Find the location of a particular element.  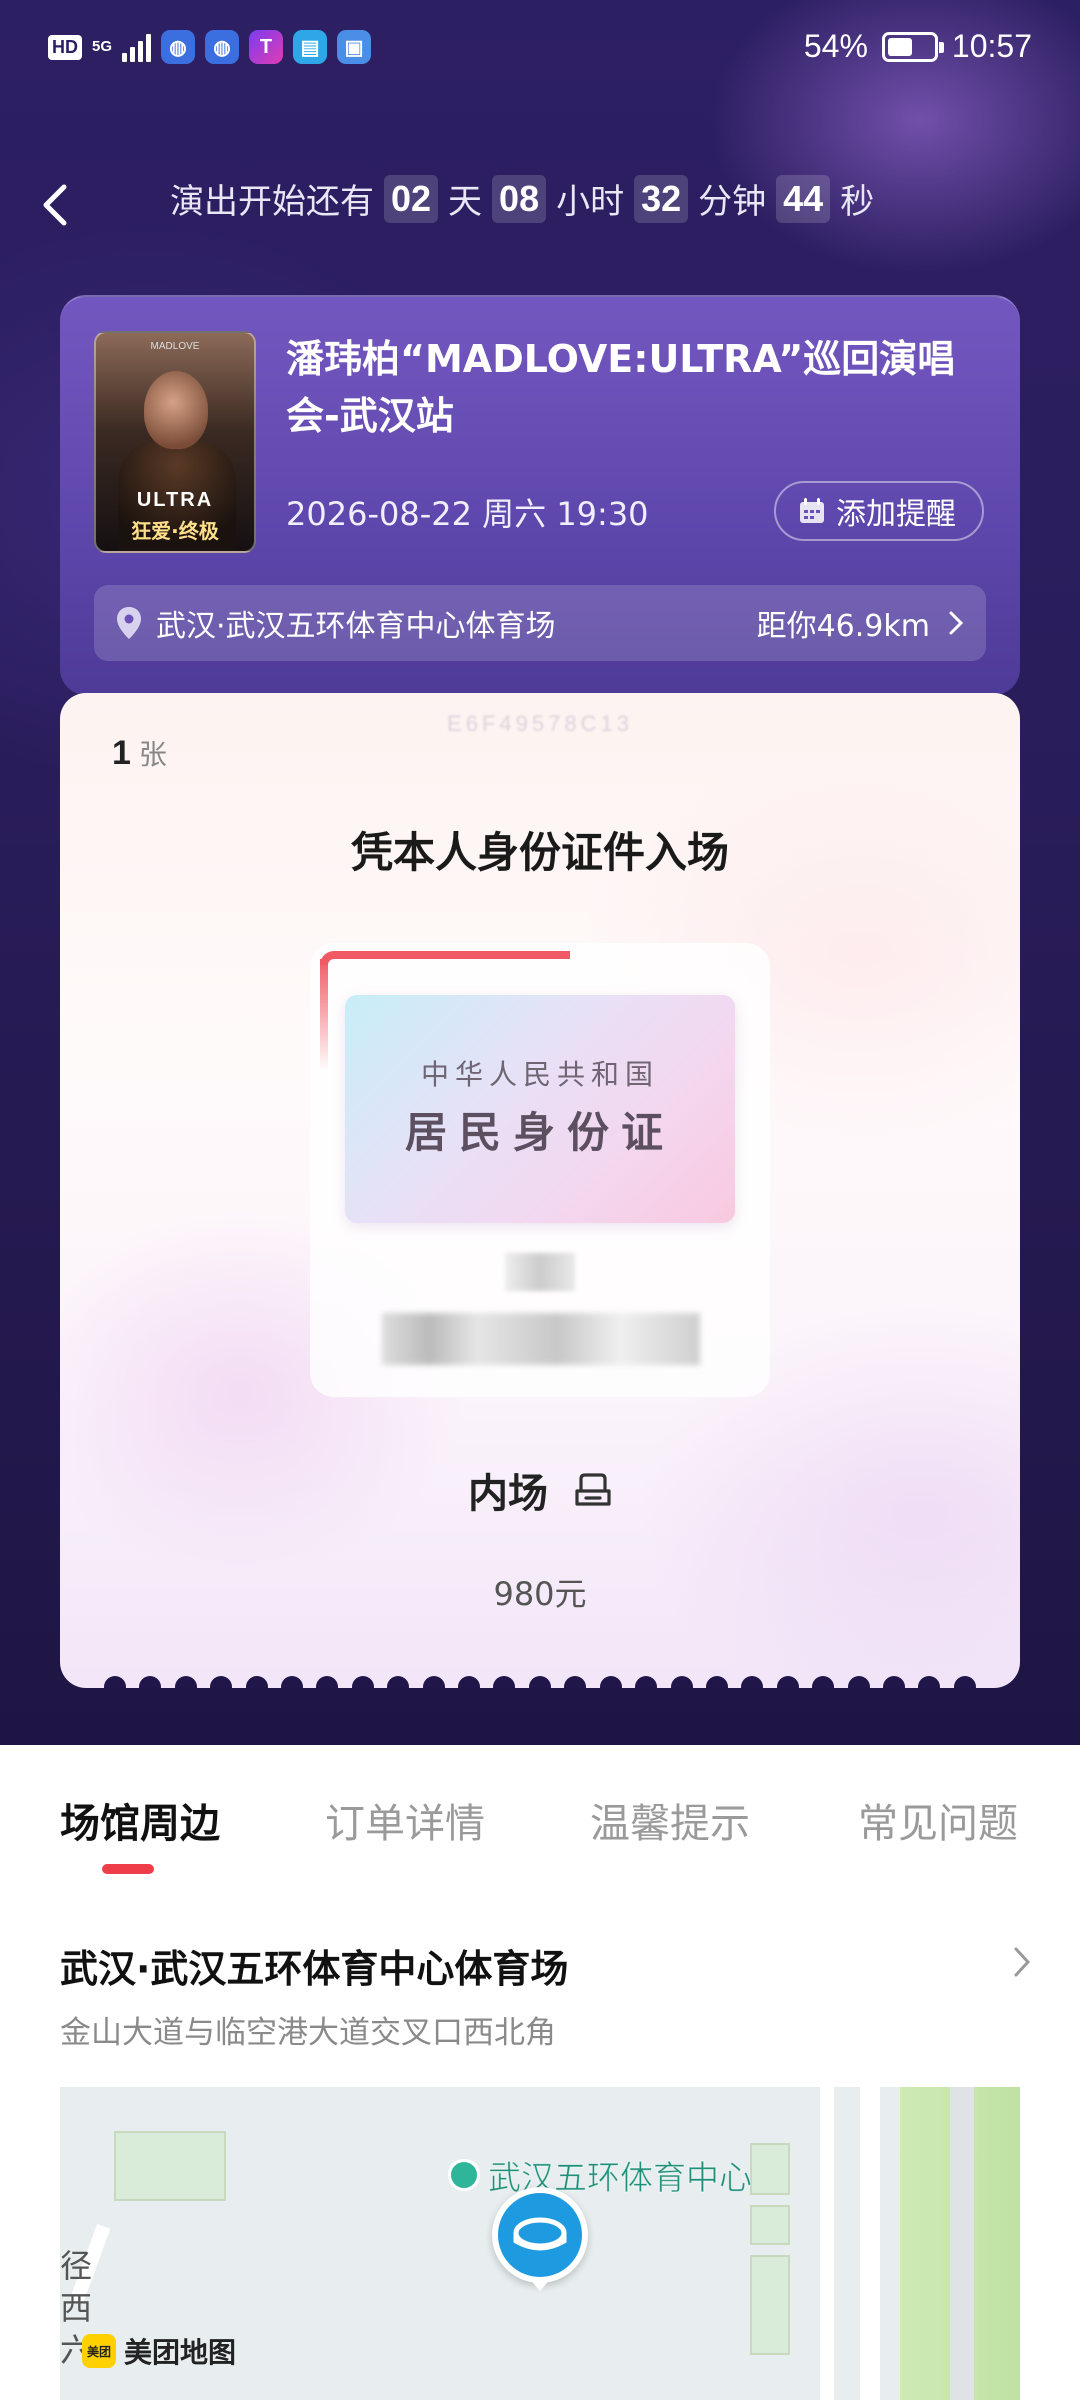

tab-active-indicator is located at coordinates (128, 1869).